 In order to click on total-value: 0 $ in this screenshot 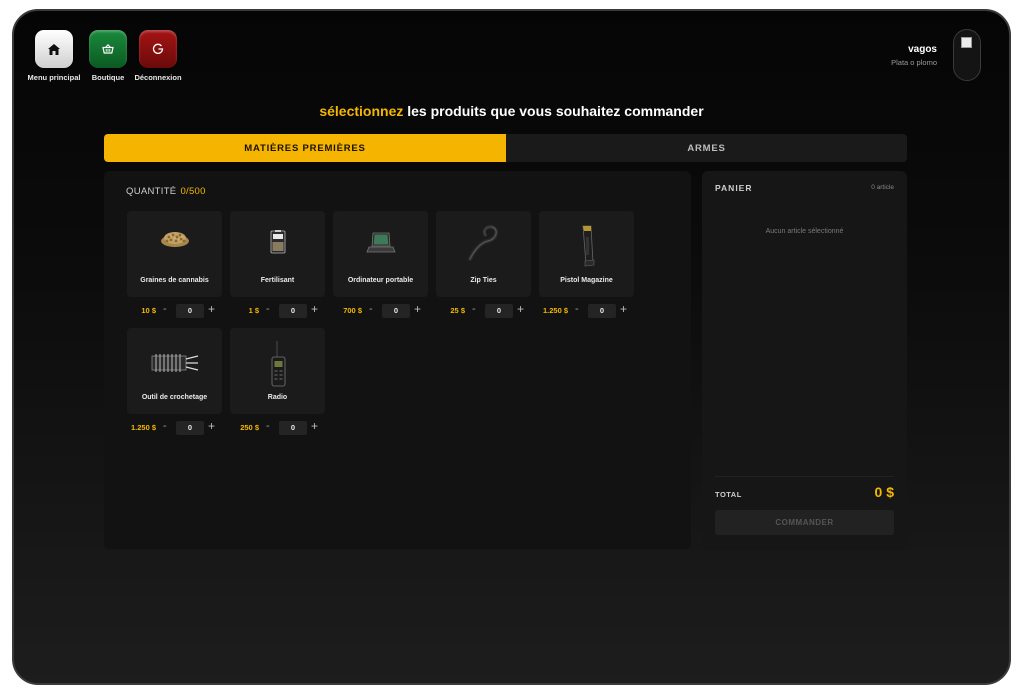, I will do `click(884, 492)`.